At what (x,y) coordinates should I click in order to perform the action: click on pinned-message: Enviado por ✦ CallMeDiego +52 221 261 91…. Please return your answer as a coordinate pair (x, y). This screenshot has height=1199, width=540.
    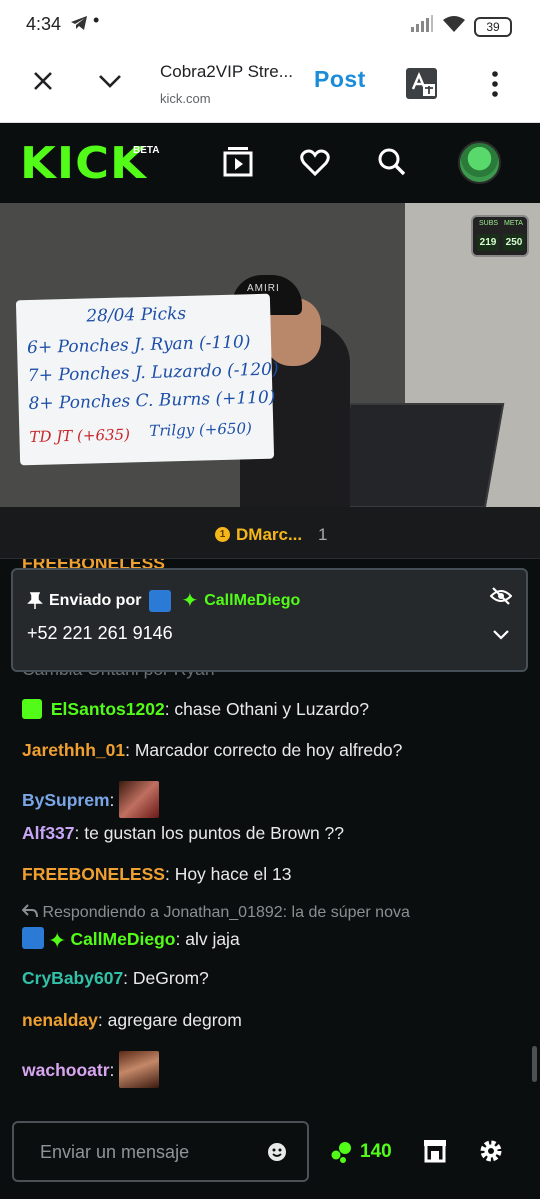
    Looking at the image, I should click on (269, 620).